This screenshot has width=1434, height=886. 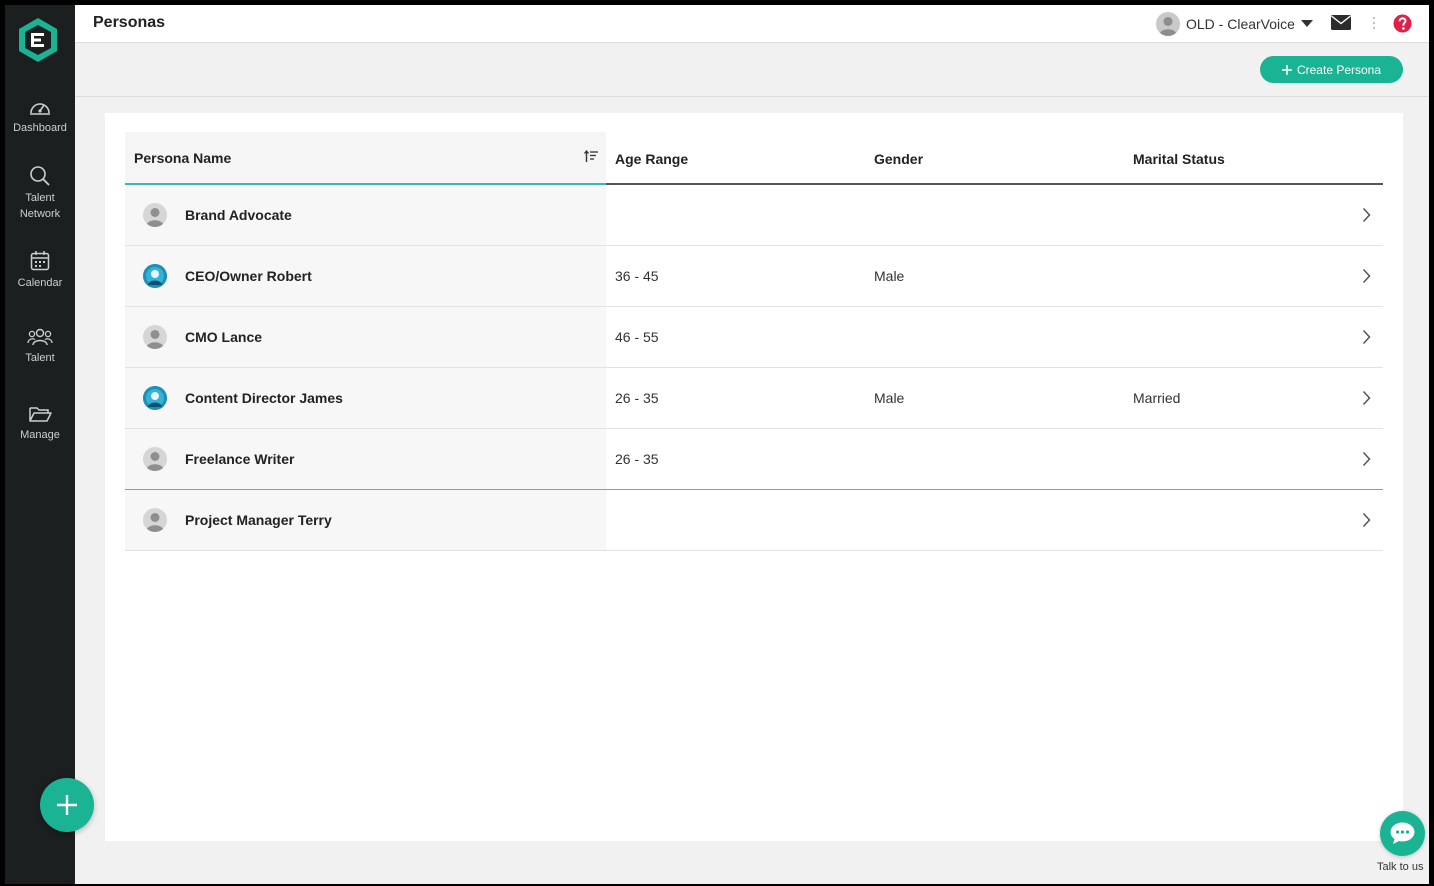 What do you see at coordinates (365, 520) in the screenshot?
I see `persona-name-cell: Project Manager Terry` at bounding box center [365, 520].